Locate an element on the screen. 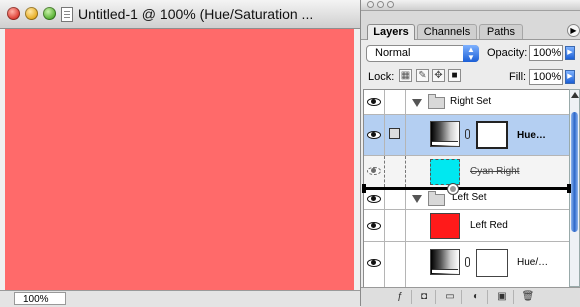 The width and height of the screenshot is (580, 307). document-proxy-icon is located at coordinates (67, 14).